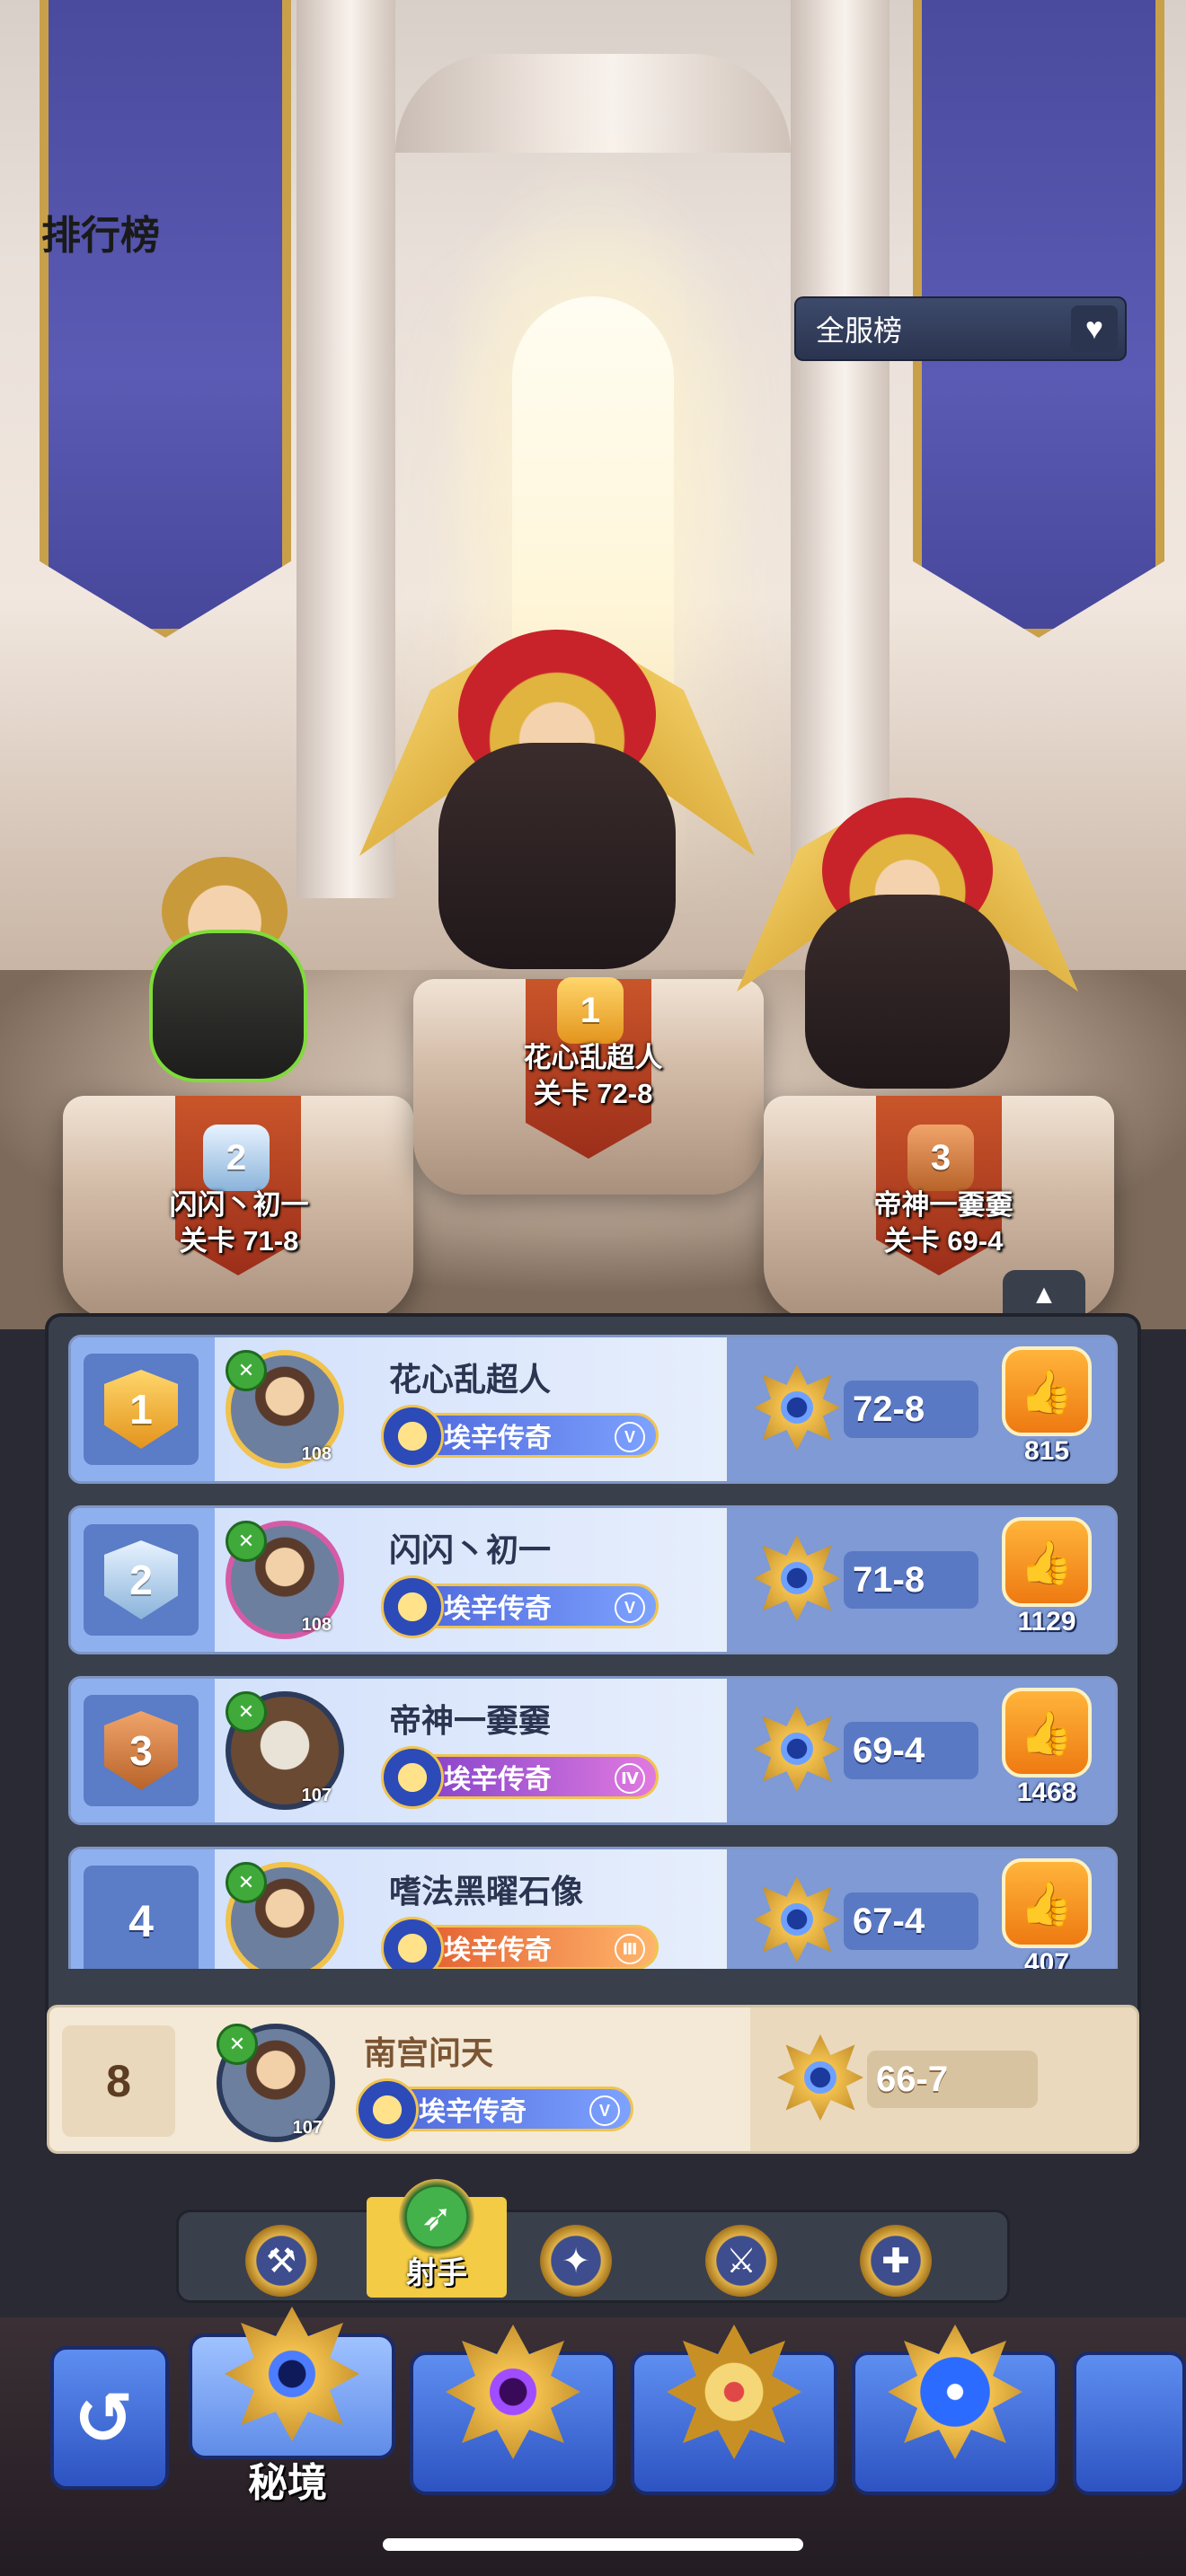  Describe the element at coordinates (952, 2079) in the screenshot. I see `stage-value: 66-7` at that location.